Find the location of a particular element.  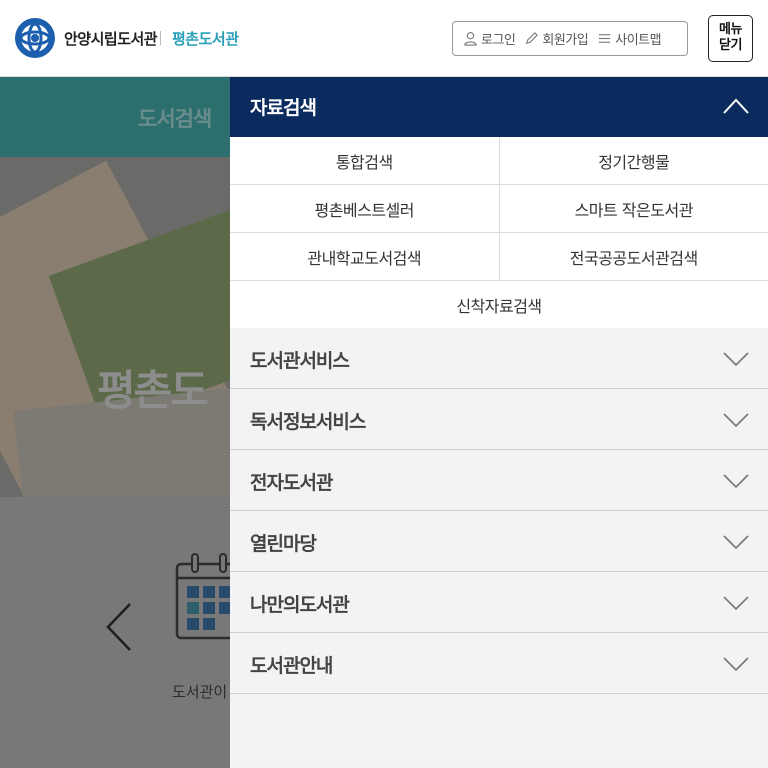

hero-title: 평촌도 is located at coordinates (153, 390).